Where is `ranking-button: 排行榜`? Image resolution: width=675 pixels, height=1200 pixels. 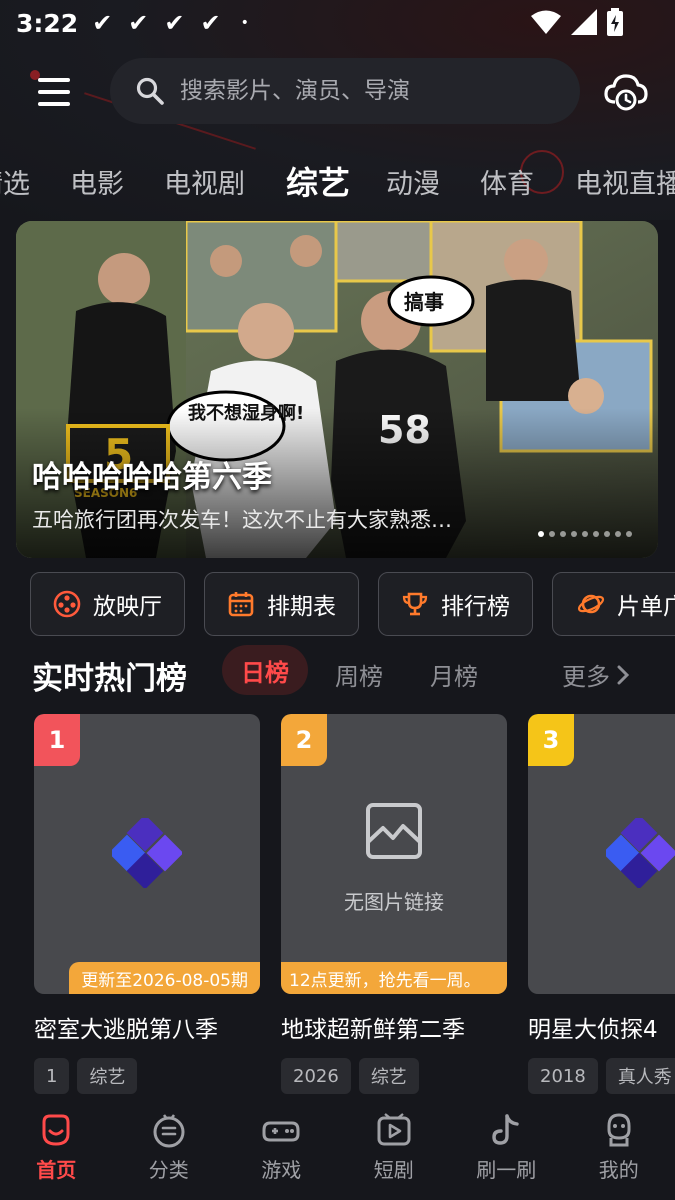
ranking-button: 排行榜 is located at coordinates (455, 604).